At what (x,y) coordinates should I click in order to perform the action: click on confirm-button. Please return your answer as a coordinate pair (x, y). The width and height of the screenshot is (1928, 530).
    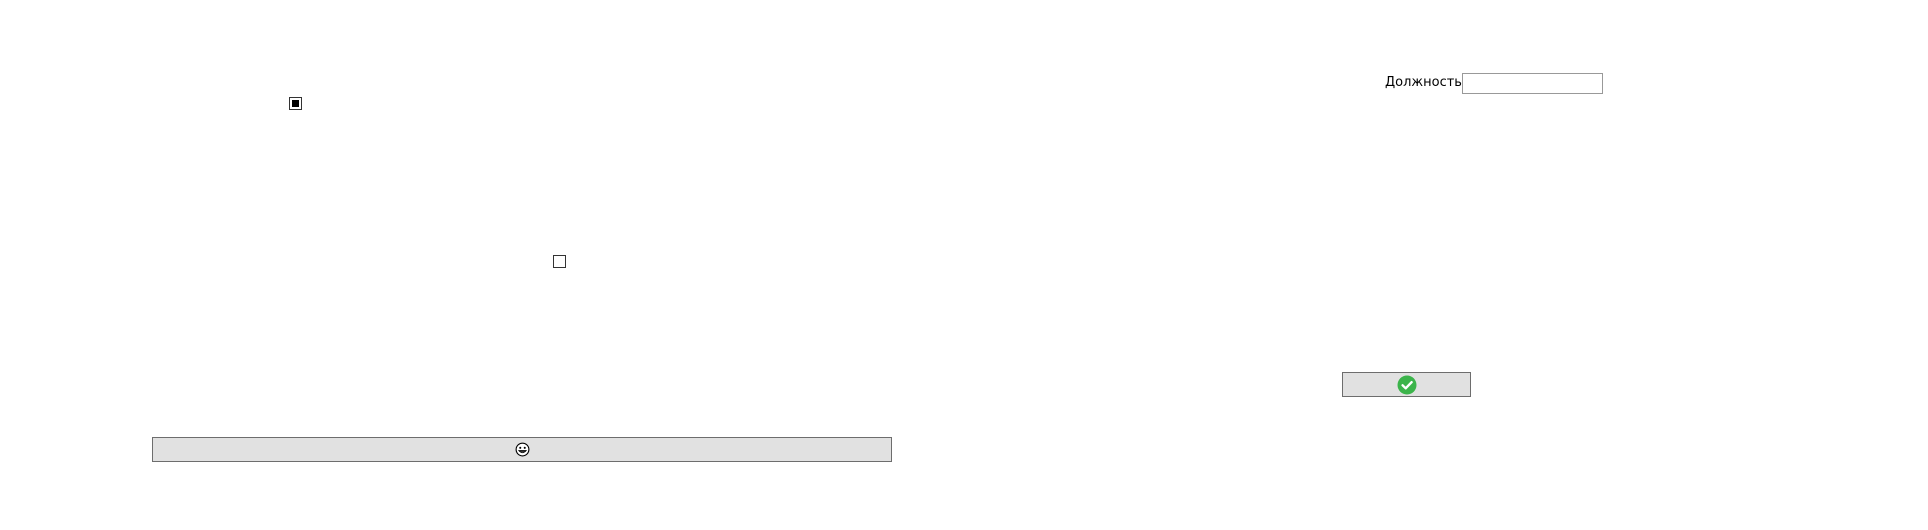
    Looking at the image, I should click on (1406, 384).